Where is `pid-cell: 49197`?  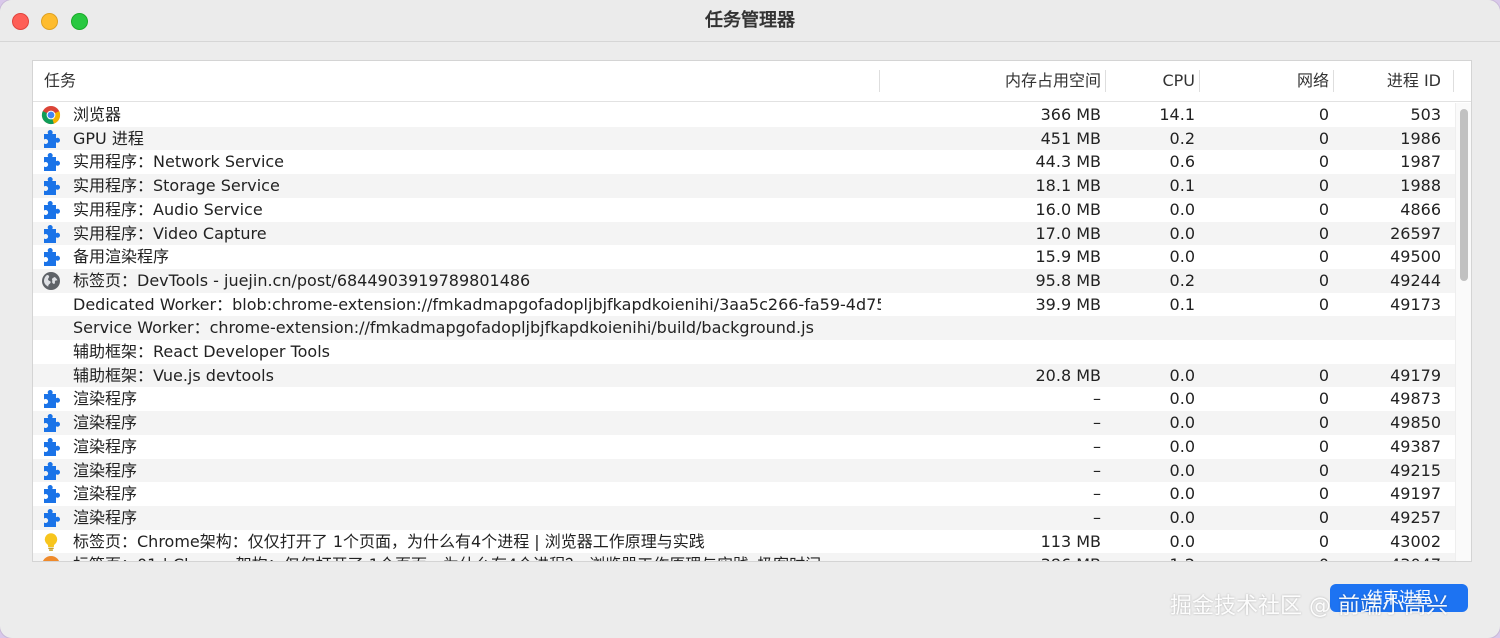
pid-cell: 49197 is located at coordinates (1415, 494).